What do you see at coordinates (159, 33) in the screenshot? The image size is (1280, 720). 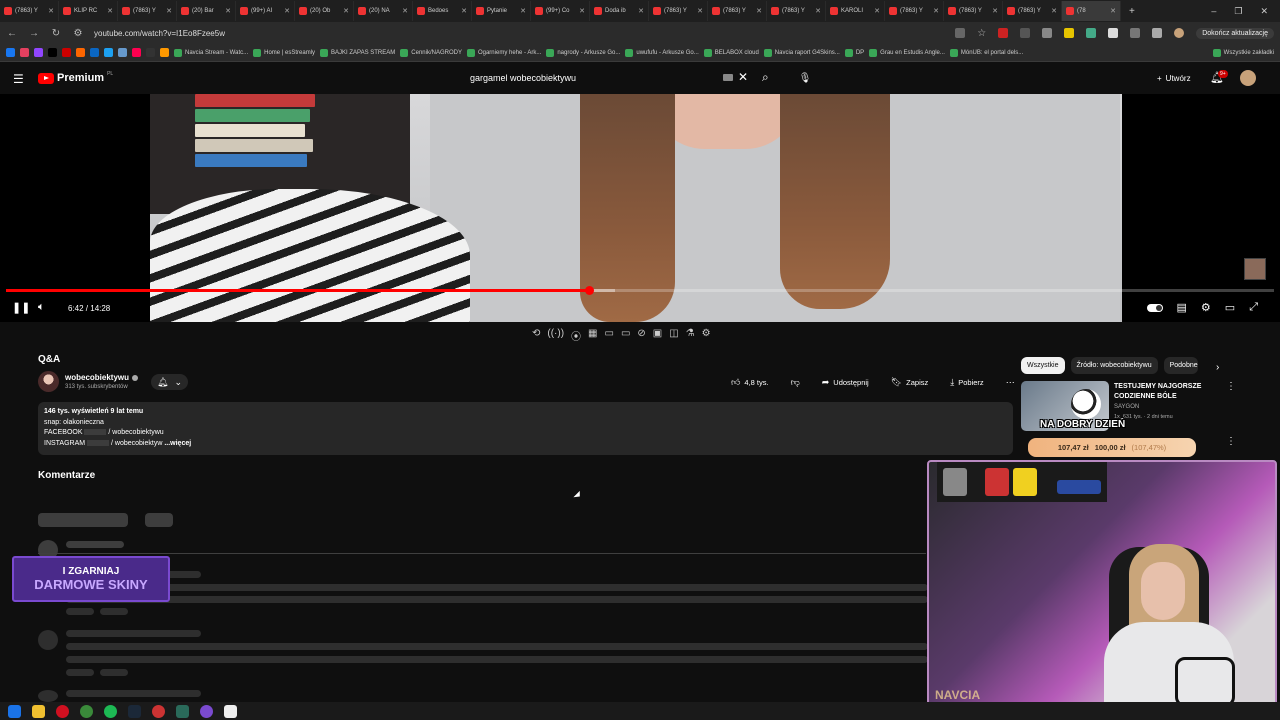 I see `url-field: youtube.com/watch?v=I1Eo8Fzee5w` at bounding box center [159, 33].